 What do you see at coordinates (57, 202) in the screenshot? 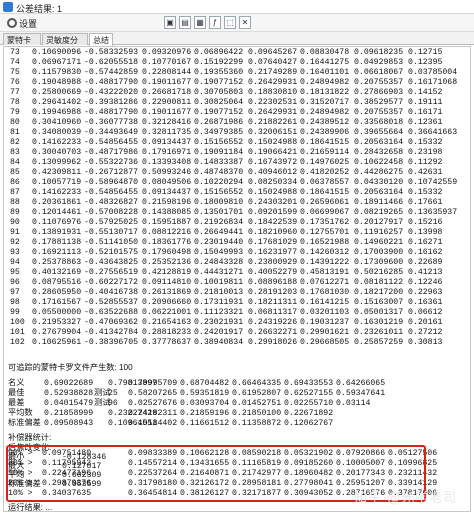
I see `cell: 0.20361861` at bounding box center [57, 202].